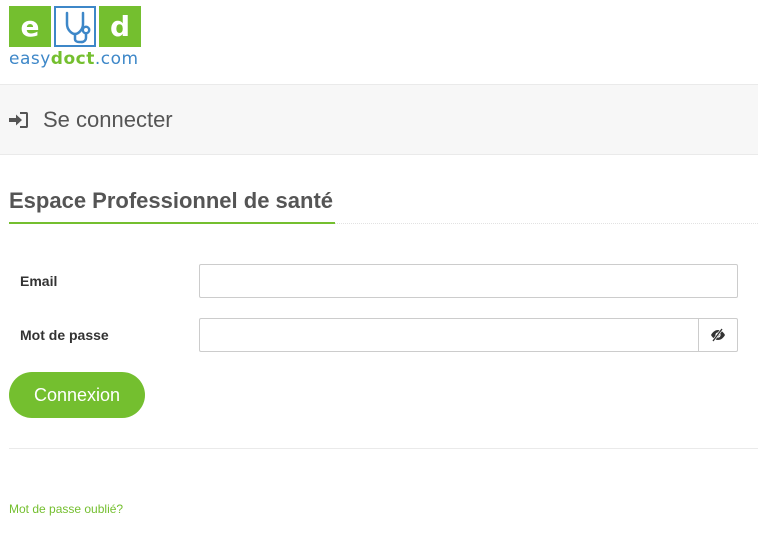 Image resolution: width=758 pixels, height=540 pixels. What do you see at coordinates (30, 26) in the screenshot?
I see `logo-tile-e: e` at bounding box center [30, 26].